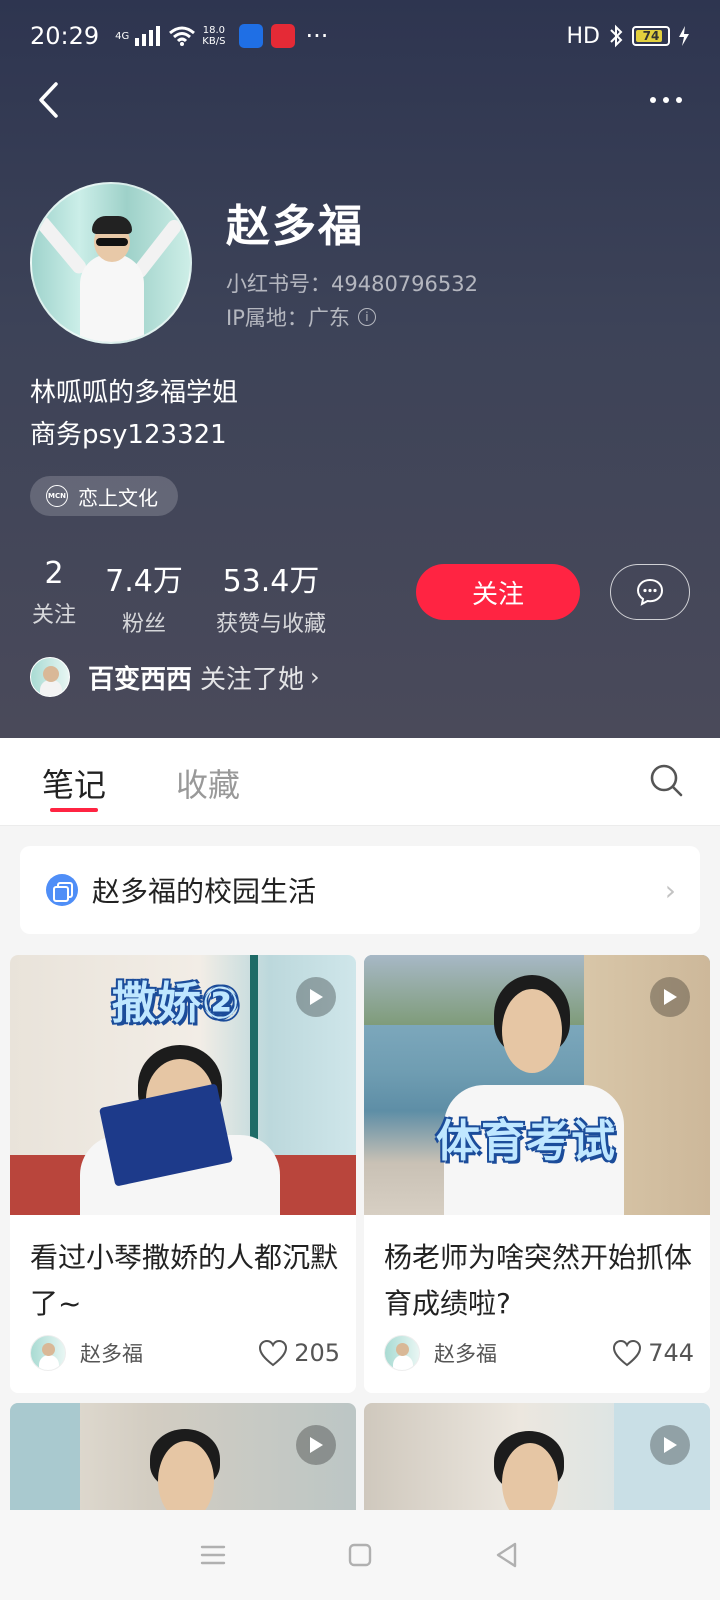 The width and height of the screenshot is (720, 1600). I want to click on network-type: 4G, so click(122, 36).